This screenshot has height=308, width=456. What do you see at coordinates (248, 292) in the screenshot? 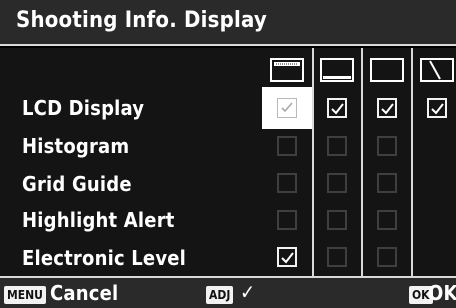
I see `adj-check-icon: ✓` at bounding box center [248, 292].